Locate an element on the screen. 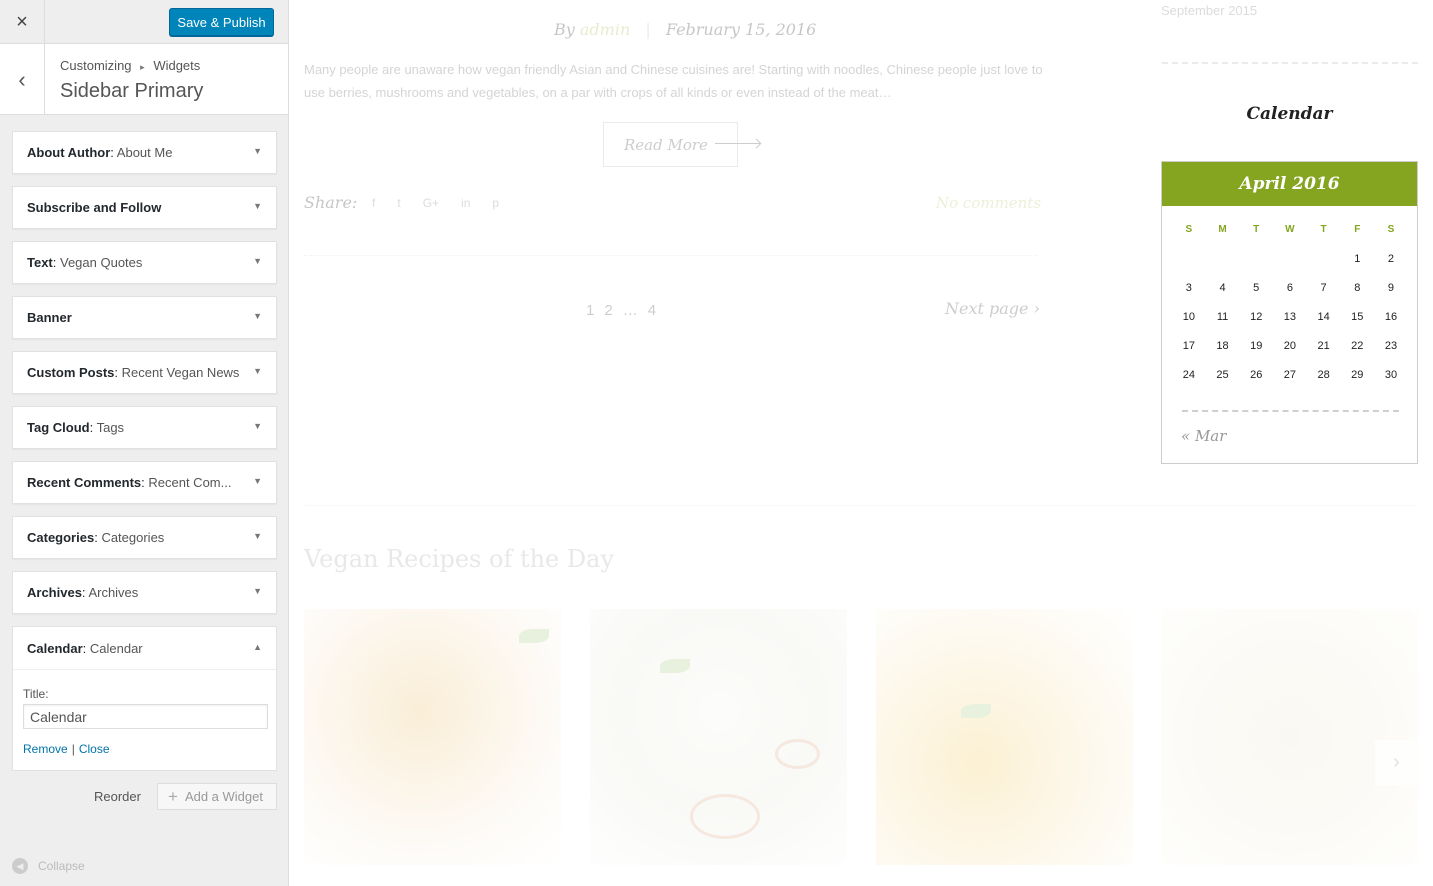  widget-title: Tag Cloud: Tags is located at coordinates (76, 427).